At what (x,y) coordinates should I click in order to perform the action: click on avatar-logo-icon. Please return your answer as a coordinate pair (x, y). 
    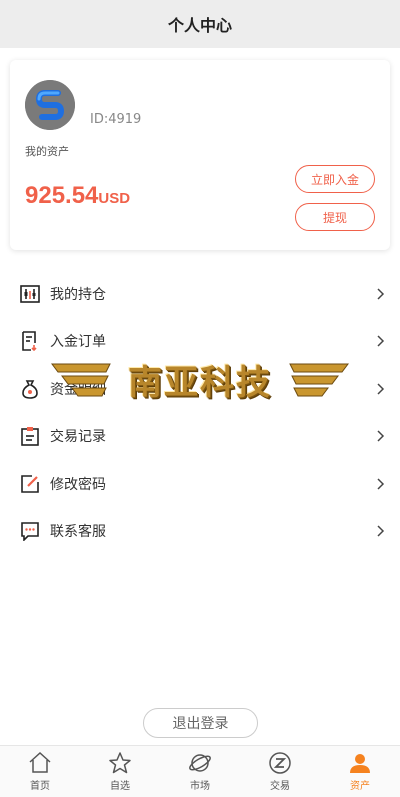
    Looking at the image, I should click on (50, 105).